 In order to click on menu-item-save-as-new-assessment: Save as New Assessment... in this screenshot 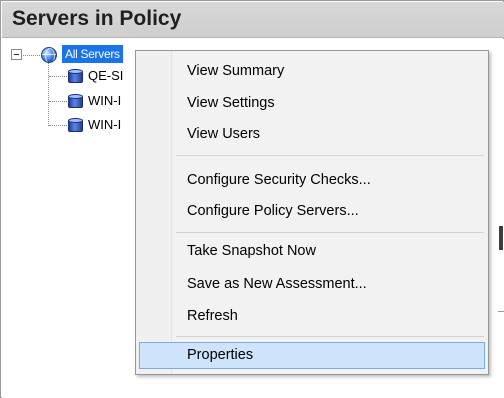, I will do `click(312, 284)`.